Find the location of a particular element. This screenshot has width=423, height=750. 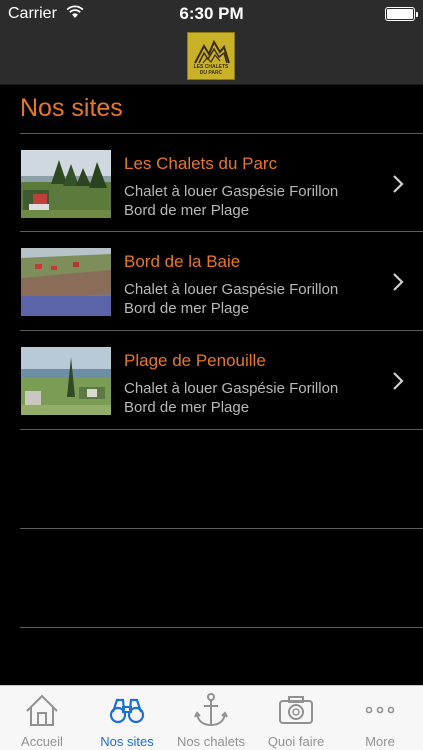

site-title: Bord de la Baie is located at coordinates (182, 261).